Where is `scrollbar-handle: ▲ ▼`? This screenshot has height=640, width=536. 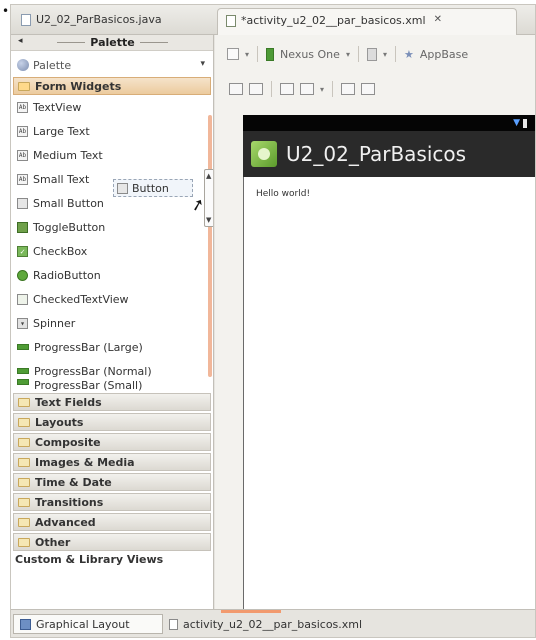 scrollbar-handle: ▲ ▼ is located at coordinates (208, 198).